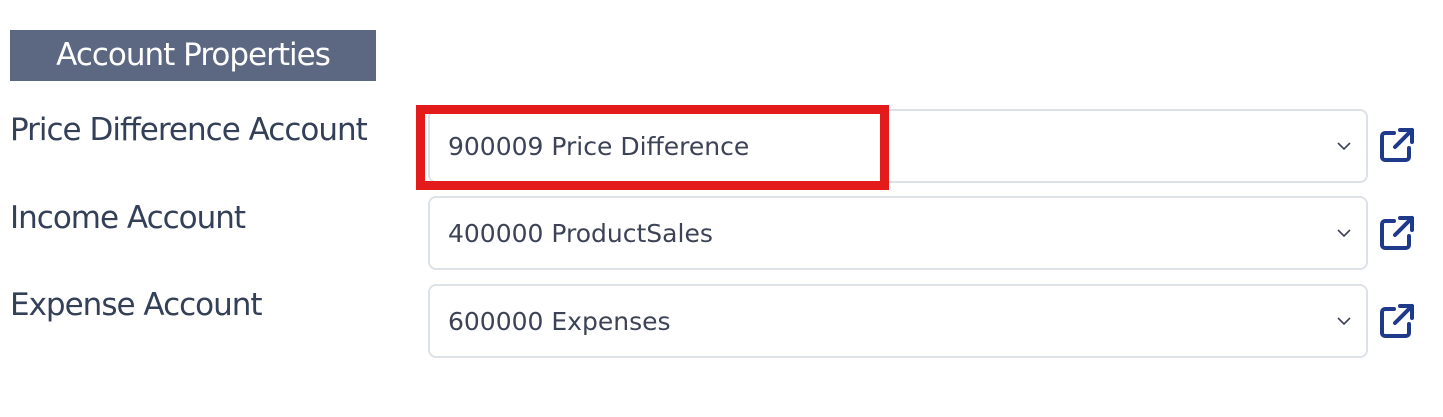 This screenshot has height=417, width=1443. Describe the element at coordinates (599, 146) in the screenshot. I see `price-difference-account-value: 900009 Price Difference` at that location.